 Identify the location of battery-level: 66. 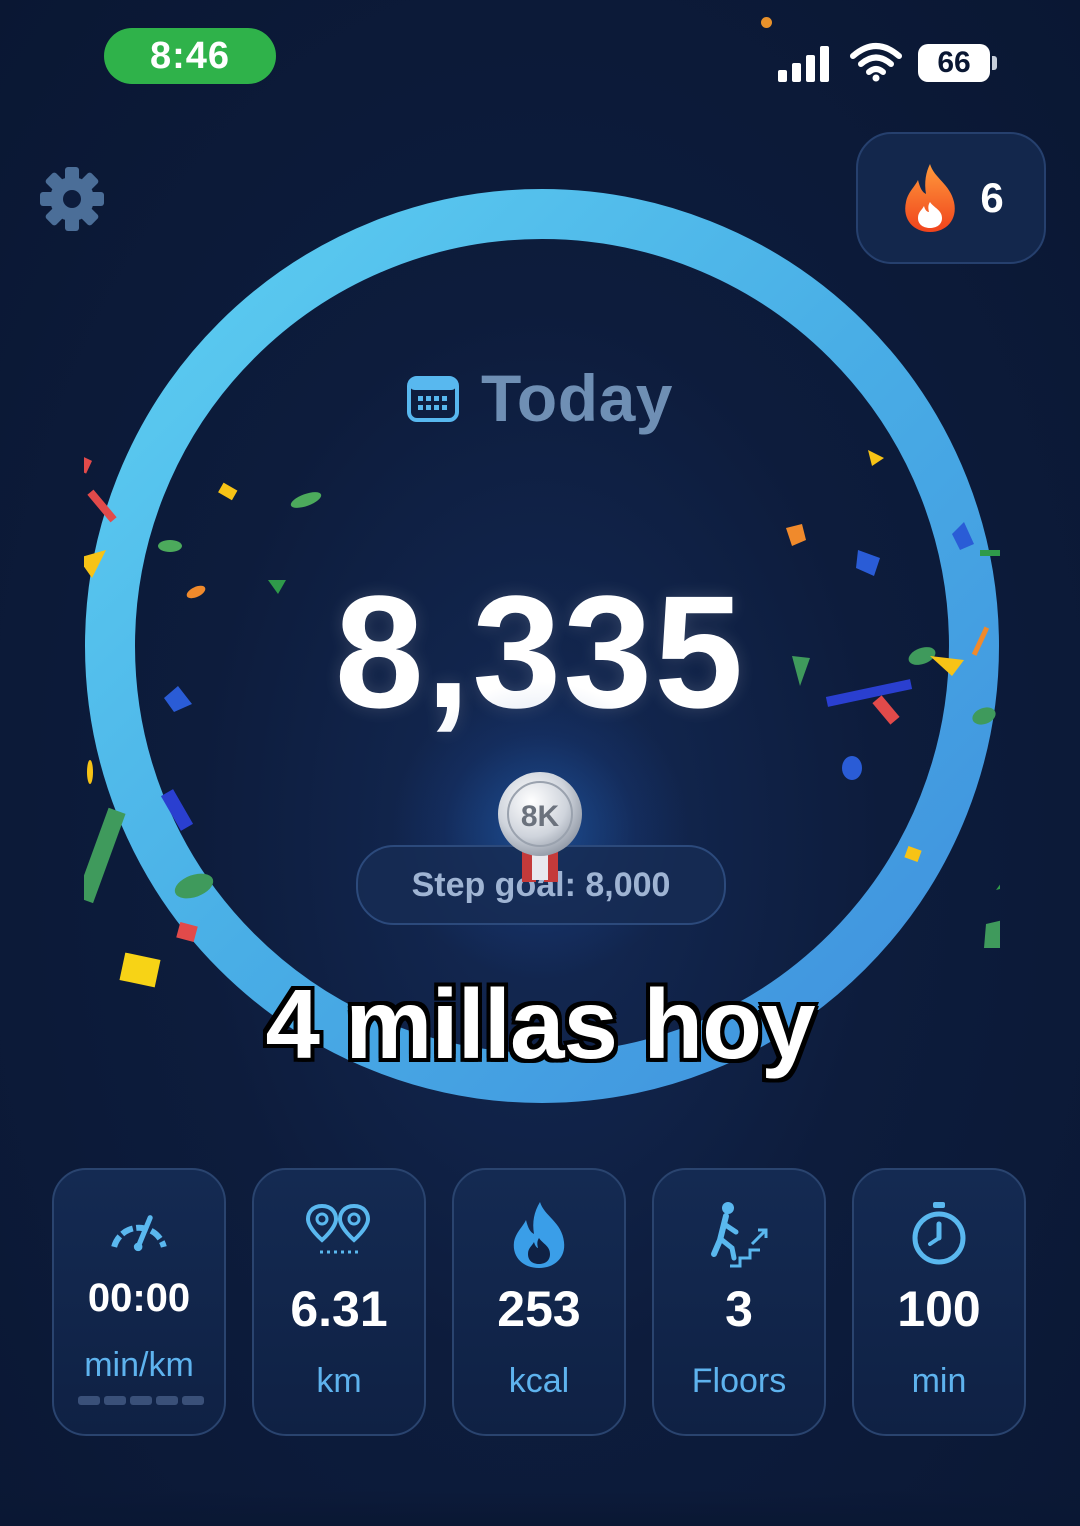
(954, 63).